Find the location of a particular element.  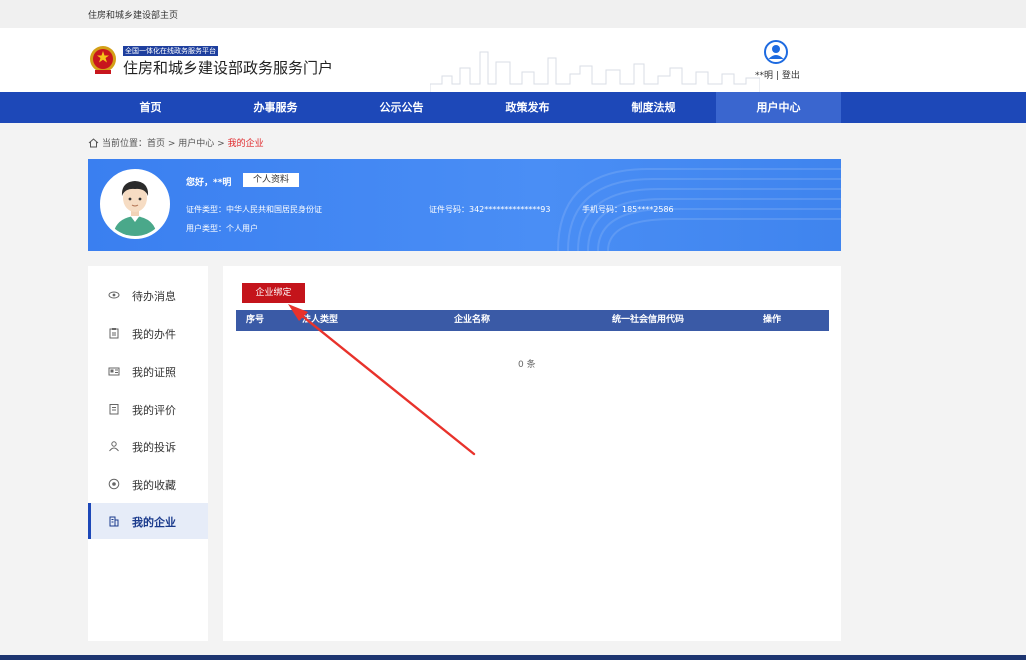

user-type: 用户类型：个人用户 is located at coordinates (222, 228).